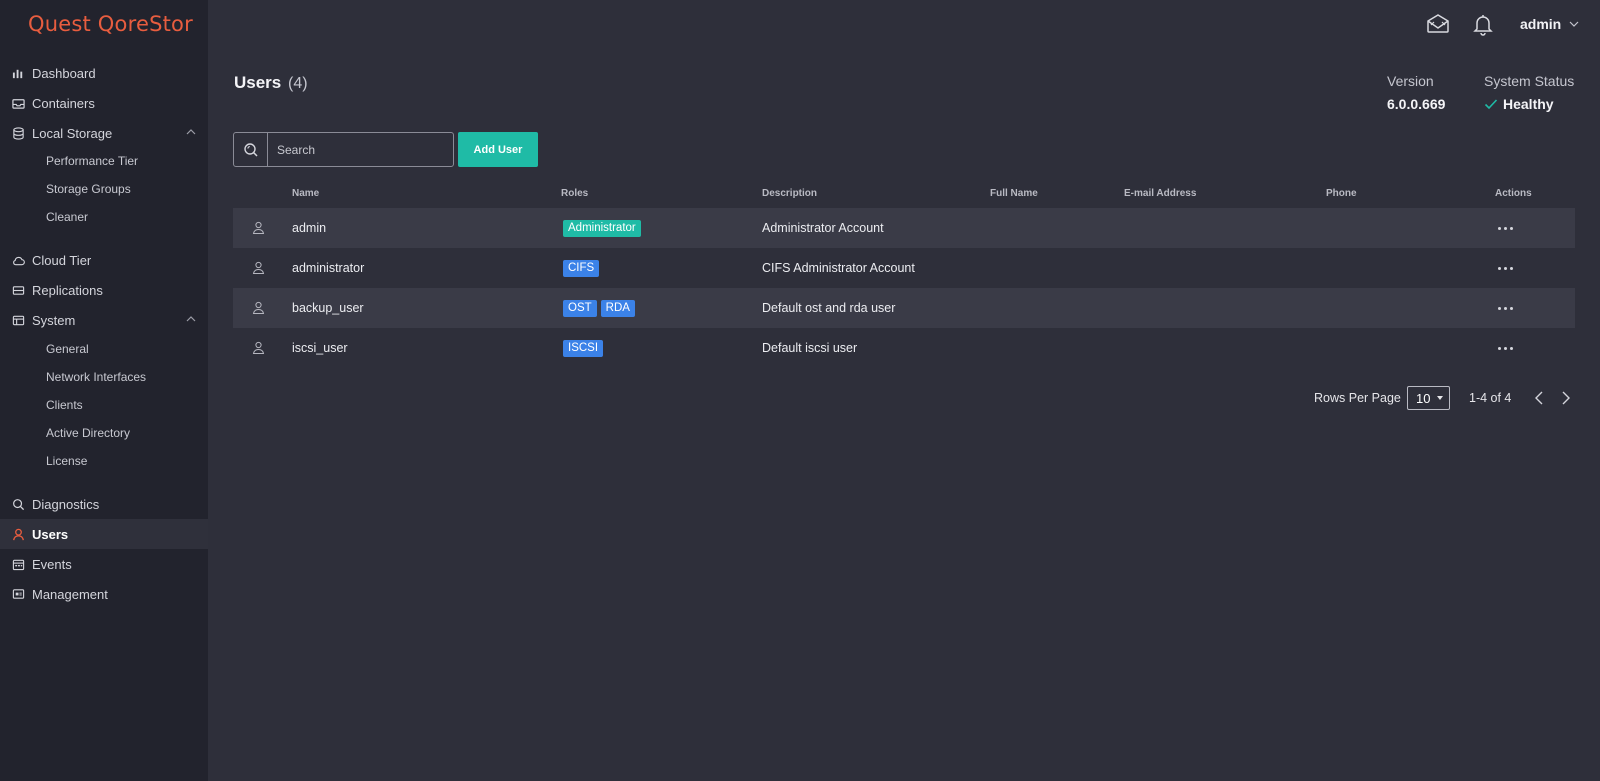 This screenshot has width=1600, height=781. What do you see at coordinates (52, 564) in the screenshot?
I see `sidebar-item-label: Events` at bounding box center [52, 564].